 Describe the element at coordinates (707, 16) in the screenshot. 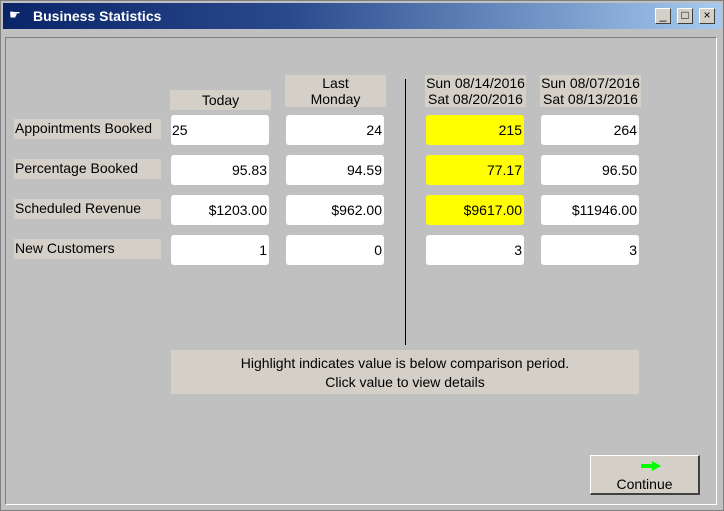

I see `close-button: ×` at that location.